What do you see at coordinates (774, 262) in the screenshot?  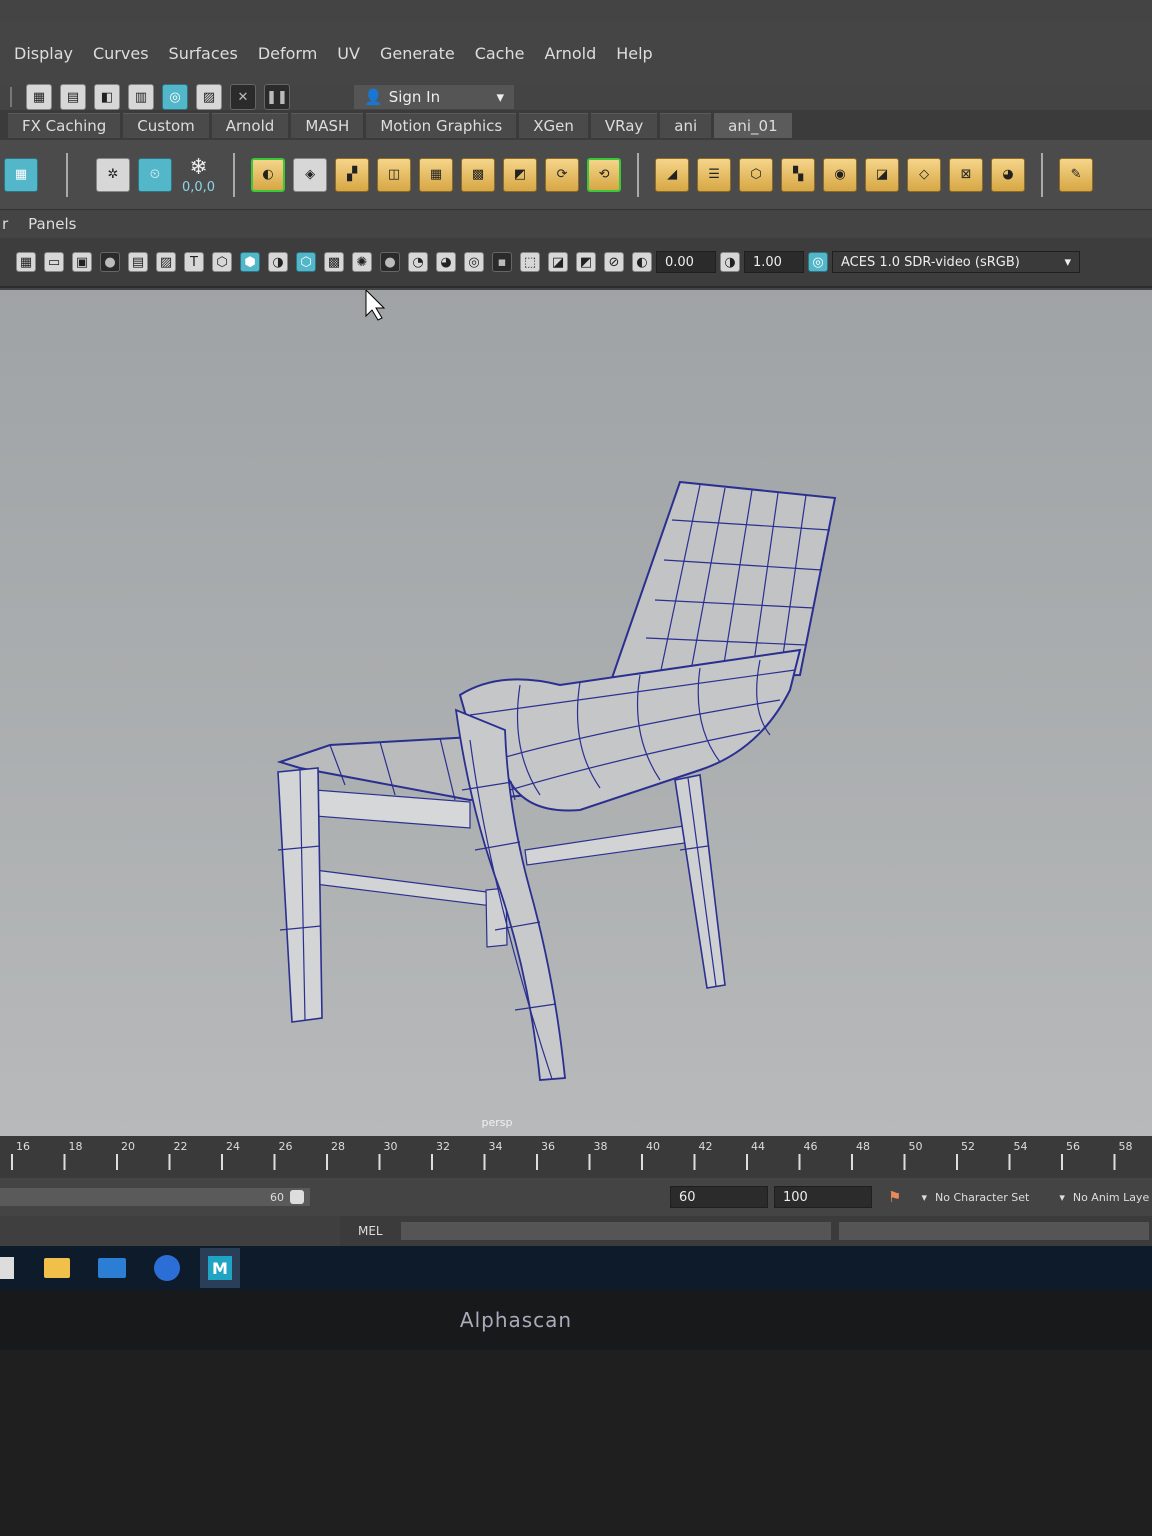 I see `gamma-field: 1.00` at bounding box center [774, 262].